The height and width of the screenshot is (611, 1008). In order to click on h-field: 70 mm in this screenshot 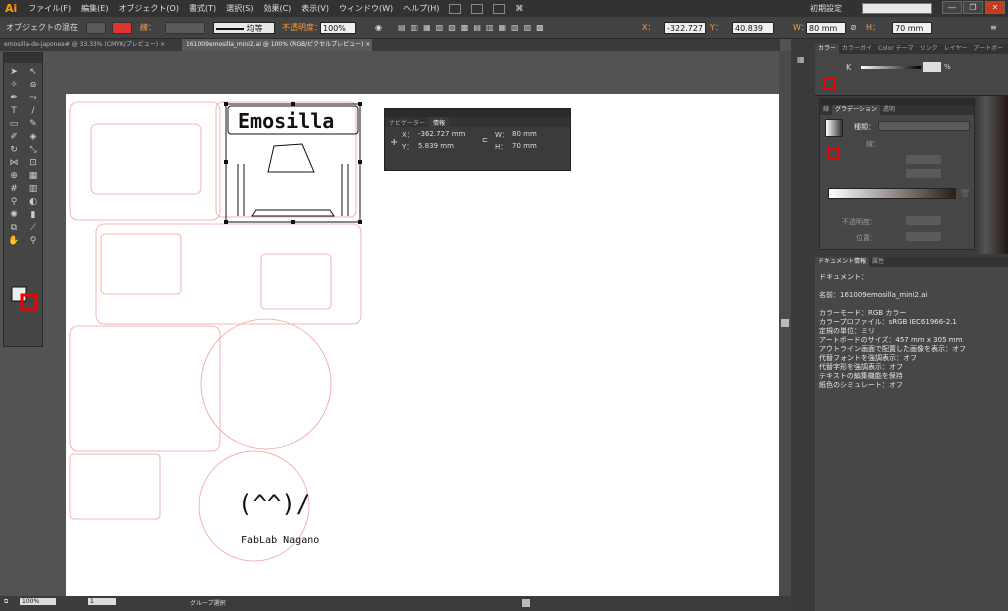, I will do `click(912, 28)`.